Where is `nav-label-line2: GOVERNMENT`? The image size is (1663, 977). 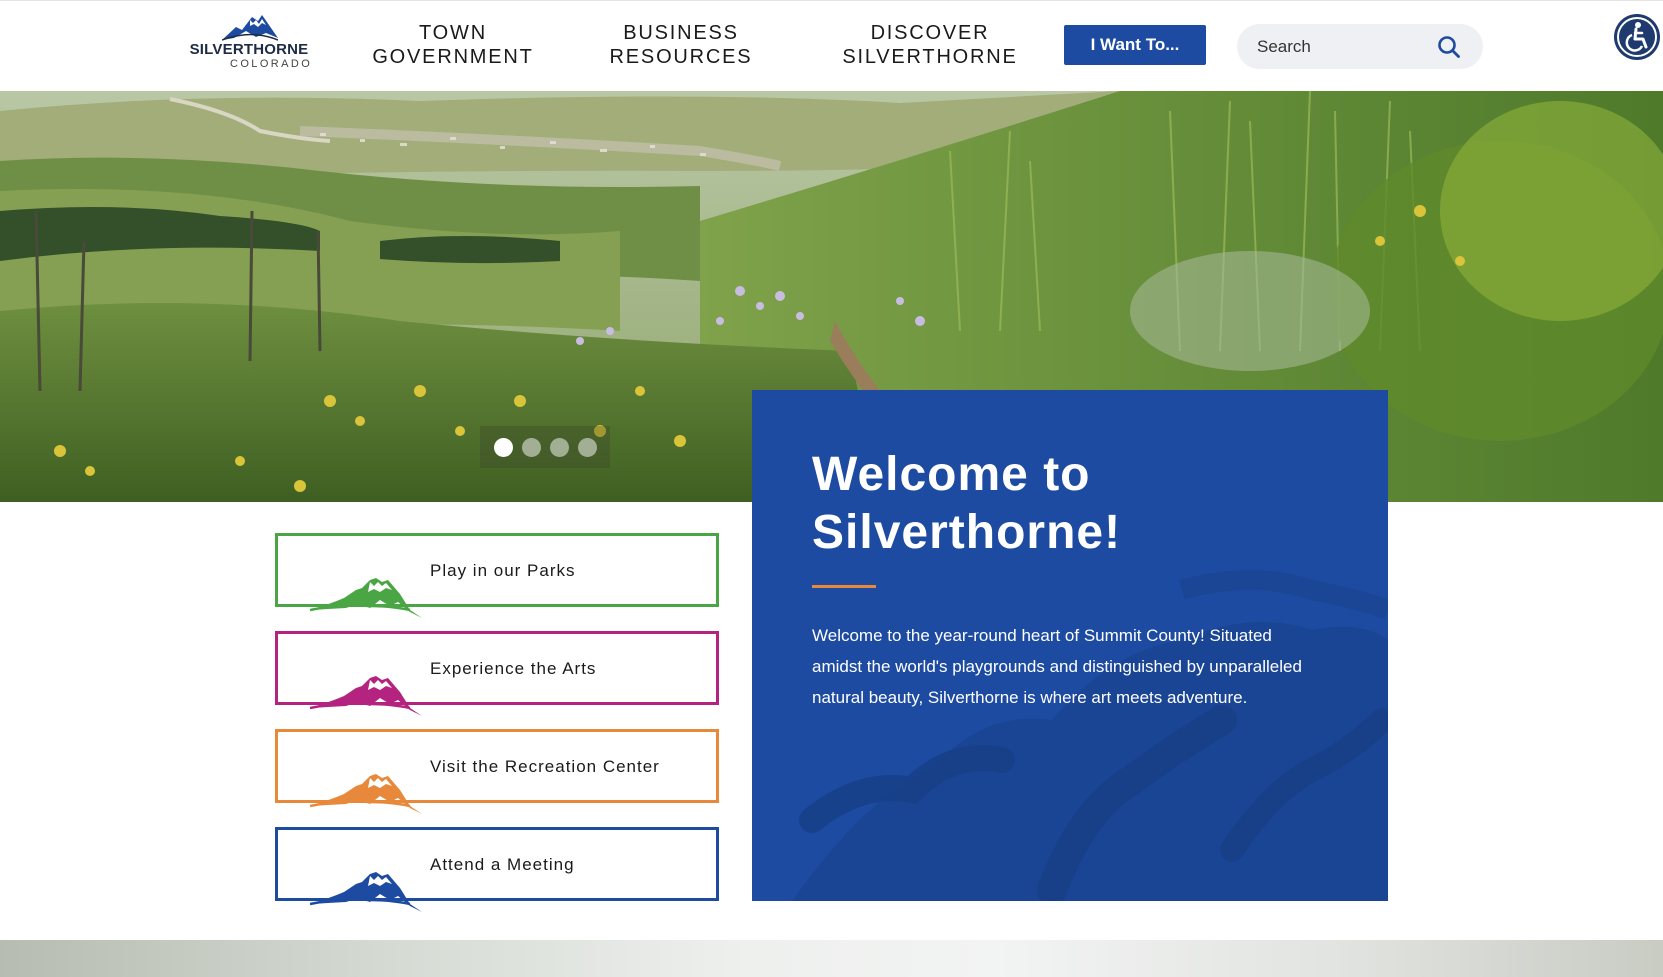 nav-label-line2: GOVERNMENT is located at coordinates (453, 57).